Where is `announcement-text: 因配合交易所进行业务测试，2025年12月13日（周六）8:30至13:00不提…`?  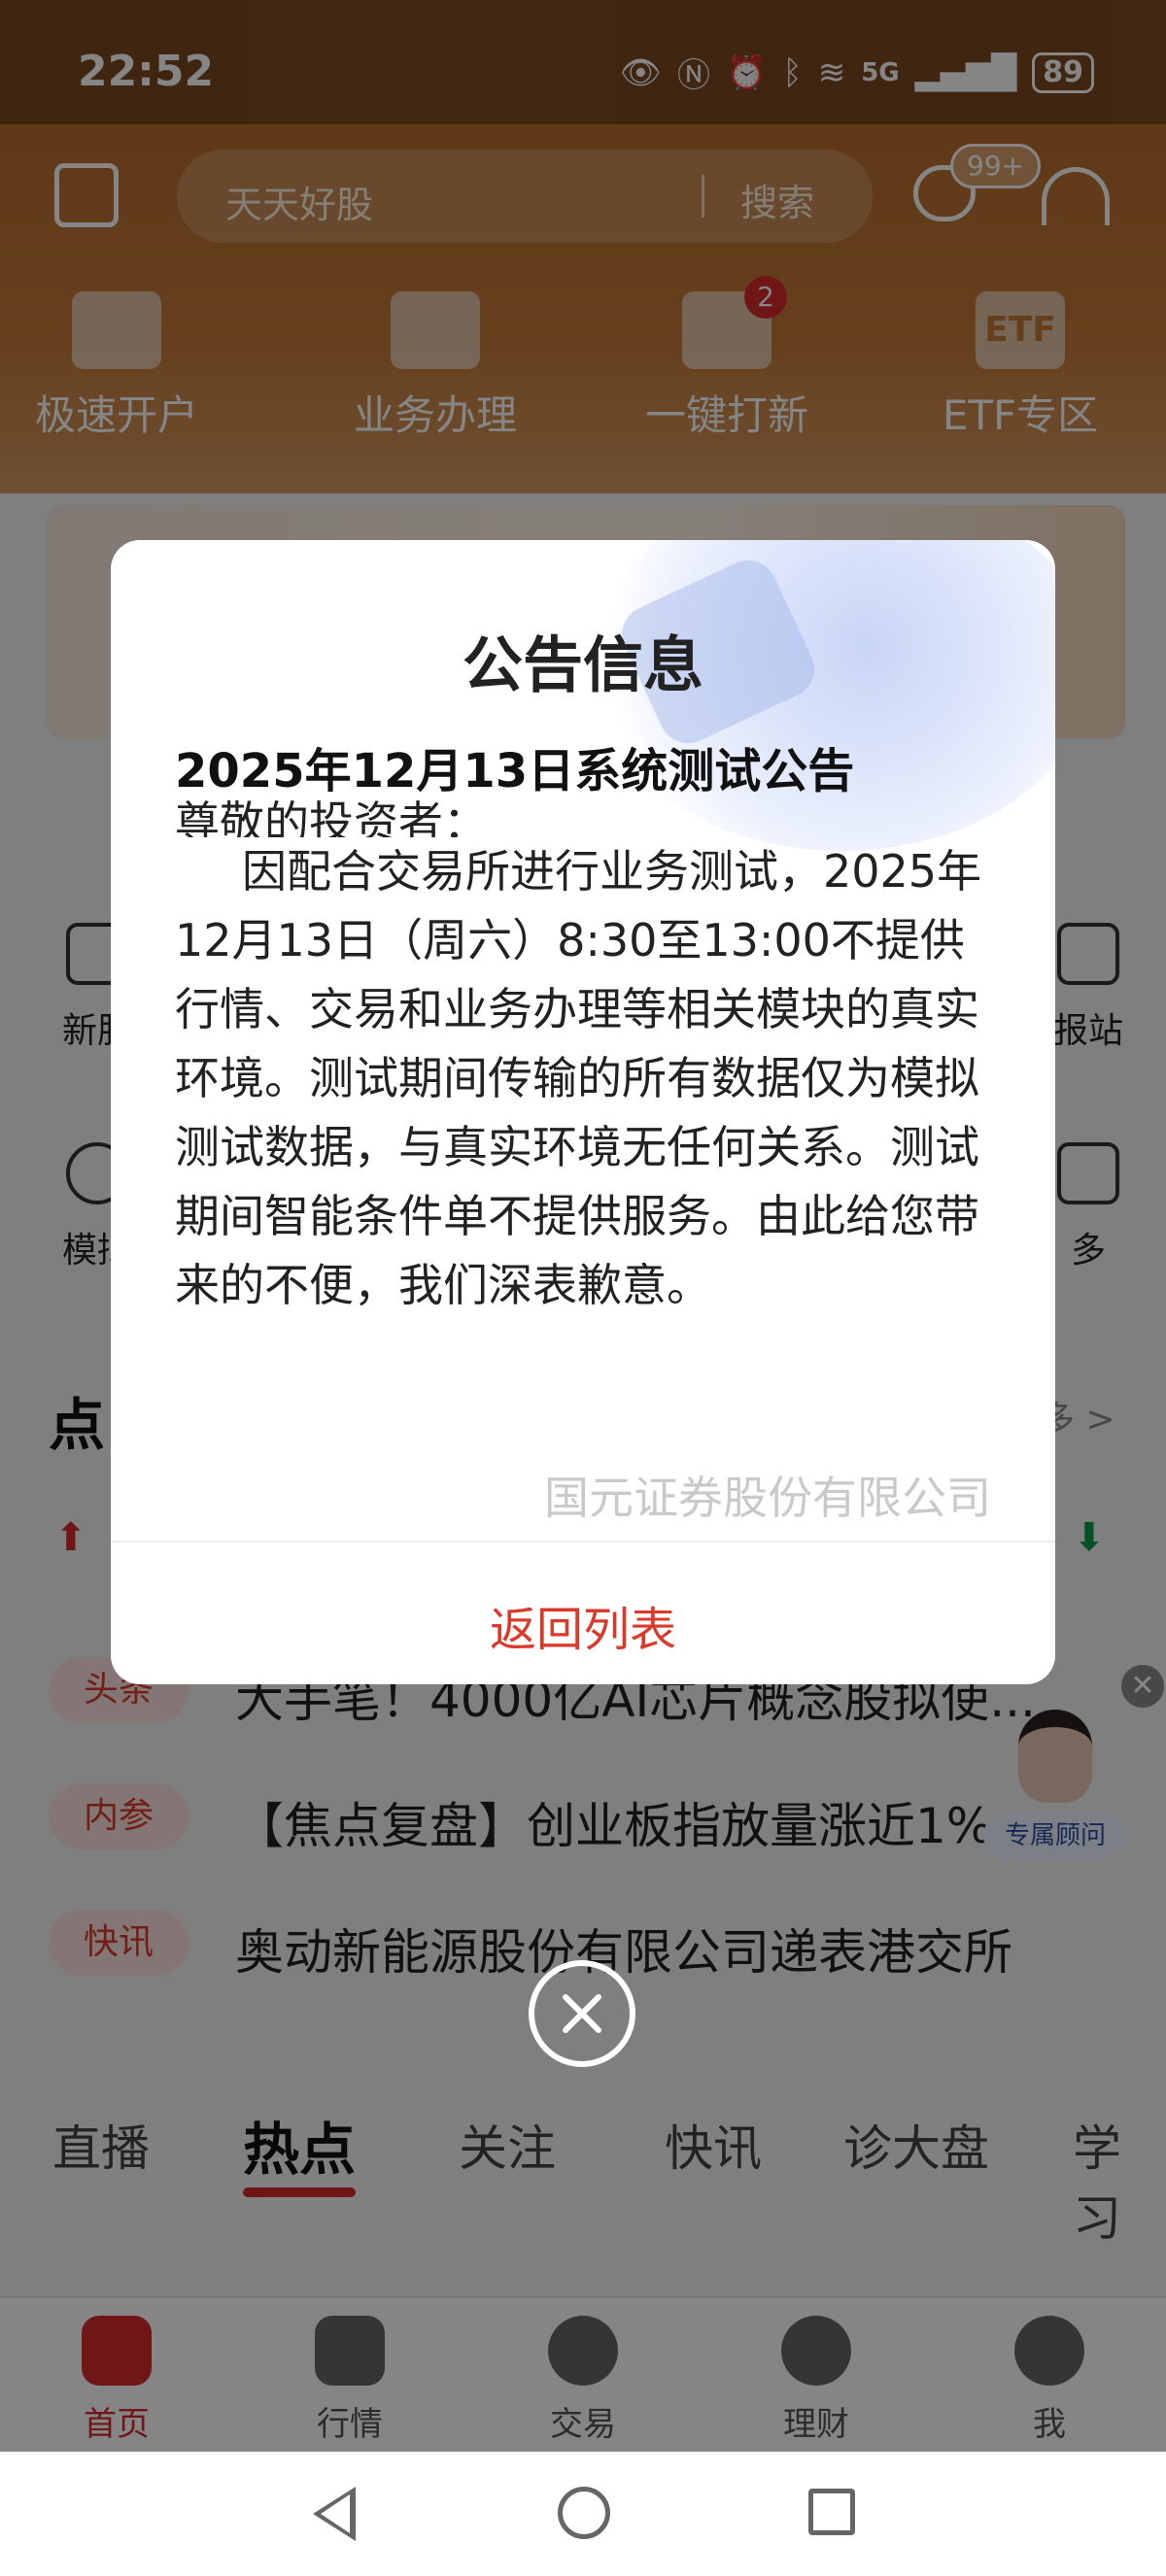 announcement-text: 因配合交易所进行业务测试，2025年12月13日（周六）8:30至13:00不提… is located at coordinates (578, 1078).